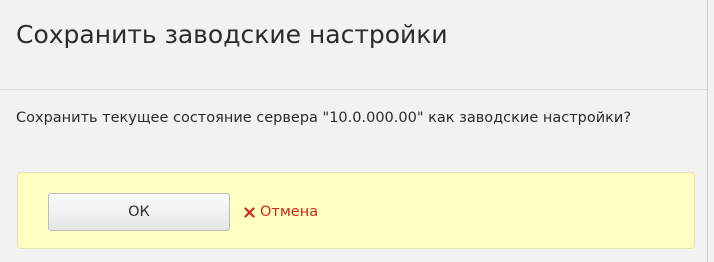  Describe the element at coordinates (249, 212) in the screenshot. I see `close-icon` at that location.